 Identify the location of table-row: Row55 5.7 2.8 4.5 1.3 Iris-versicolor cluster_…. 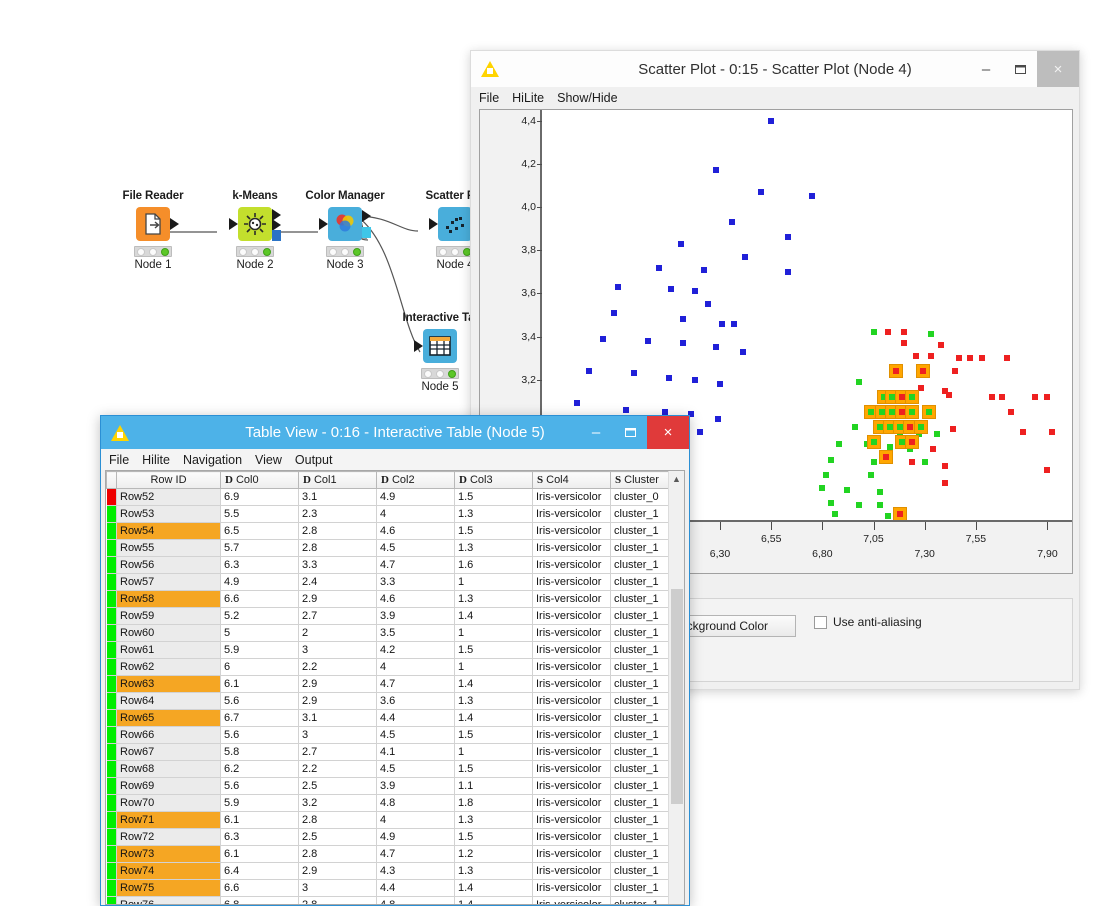
(389, 548).